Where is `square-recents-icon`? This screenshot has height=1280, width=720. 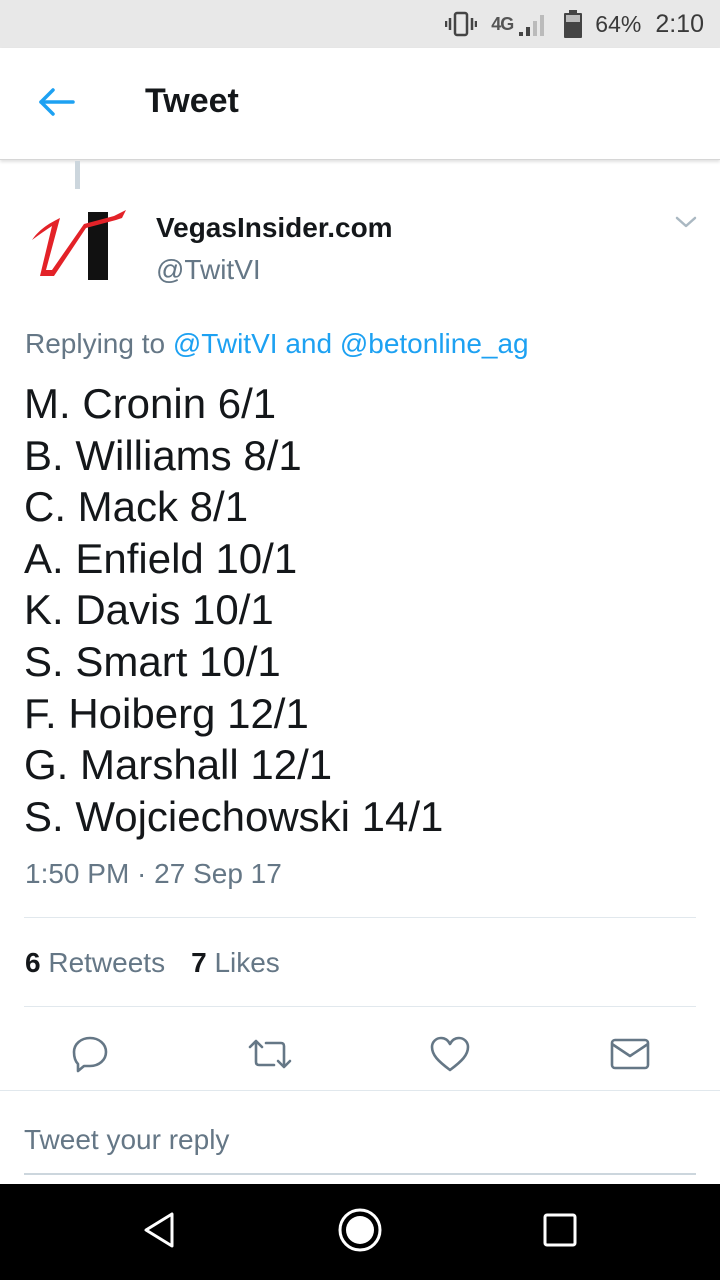
square-recents-icon is located at coordinates (560, 1232).